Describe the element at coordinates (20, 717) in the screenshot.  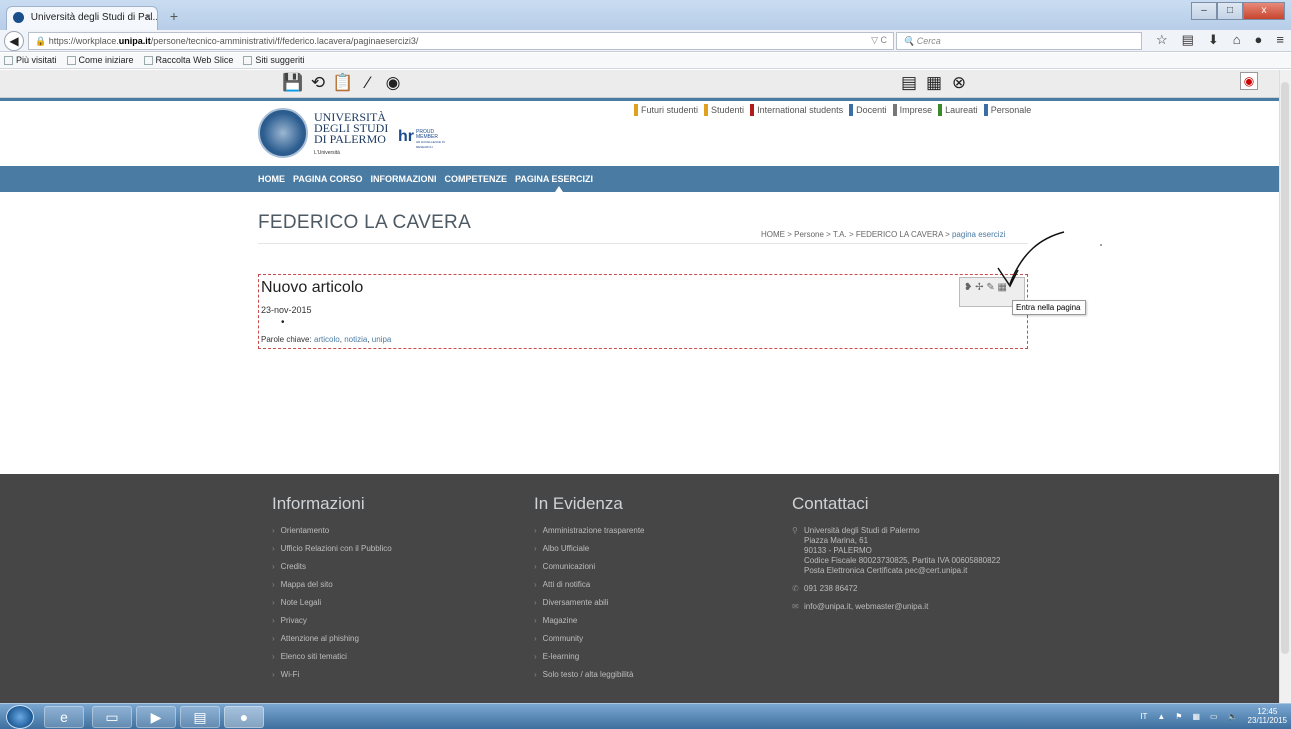
I see `start-button-icon` at that location.